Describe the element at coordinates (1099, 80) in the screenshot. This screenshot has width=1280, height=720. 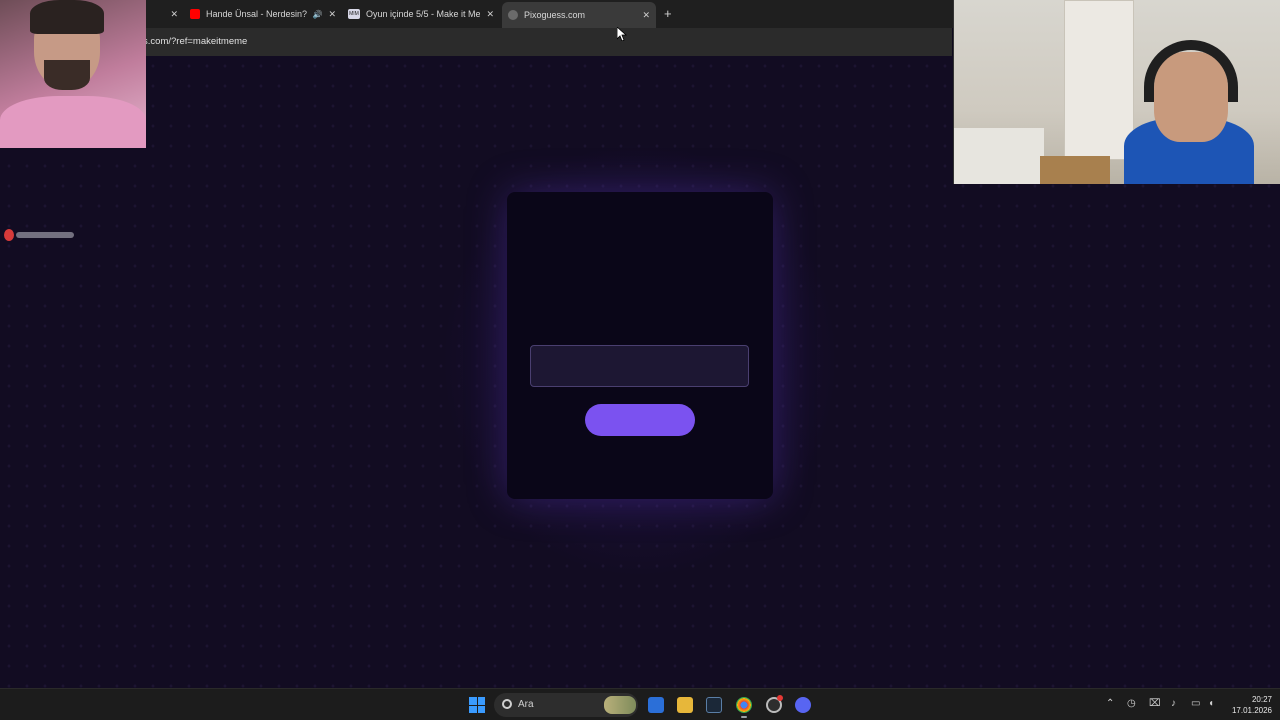
I see `webcam-door` at that location.